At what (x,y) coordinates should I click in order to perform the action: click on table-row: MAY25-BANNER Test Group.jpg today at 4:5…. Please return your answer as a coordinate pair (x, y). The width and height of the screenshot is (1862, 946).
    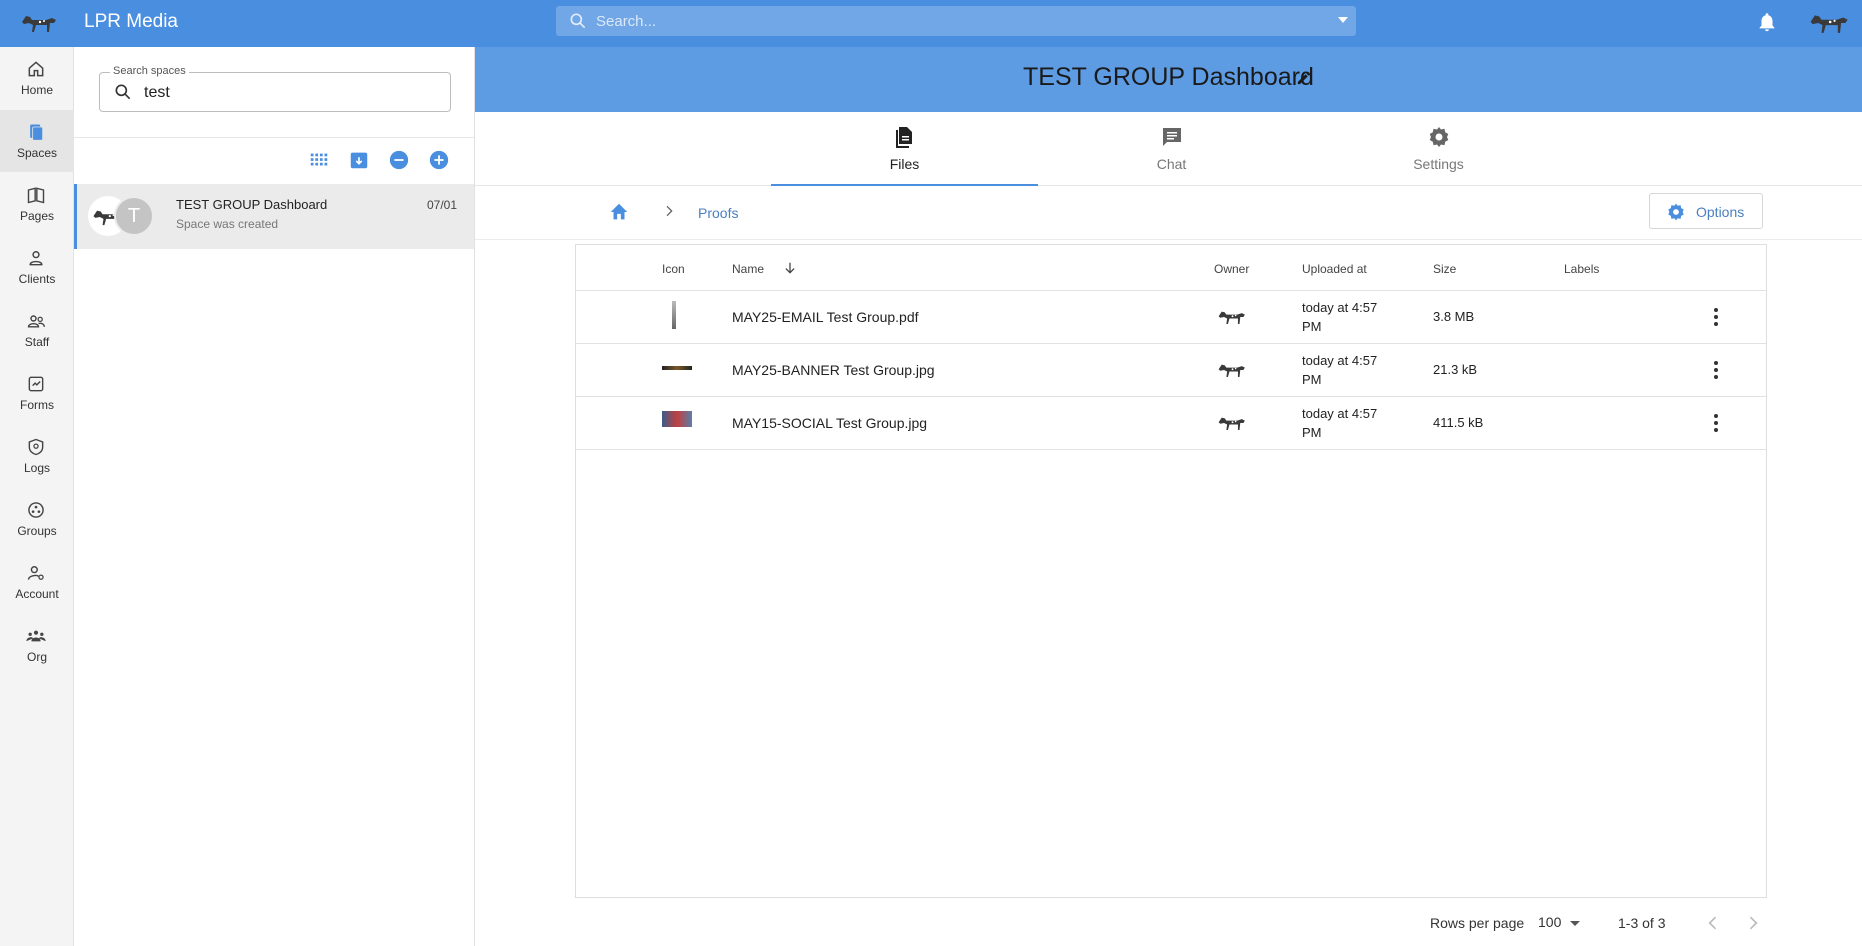
    Looking at the image, I should click on (1171, 370).